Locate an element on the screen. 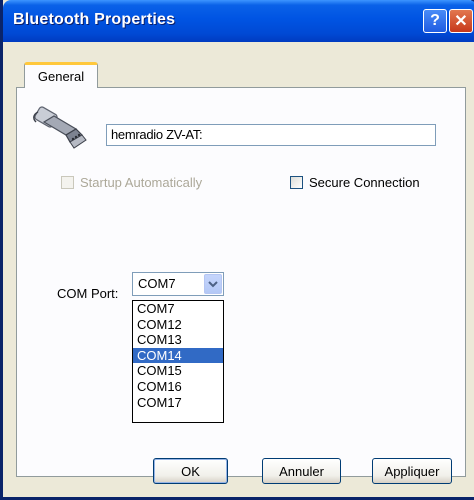 The width and height of the screenshot is (474, 500). tab-general: General is located at coordinates (61, 75).